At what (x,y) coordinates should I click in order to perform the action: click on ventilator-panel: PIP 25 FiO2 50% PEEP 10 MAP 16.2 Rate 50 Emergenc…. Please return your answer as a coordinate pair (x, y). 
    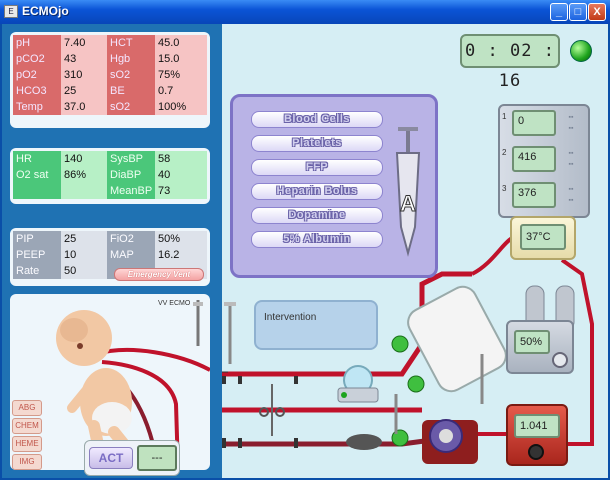
    Looking at the image, I should click on (110, 257).